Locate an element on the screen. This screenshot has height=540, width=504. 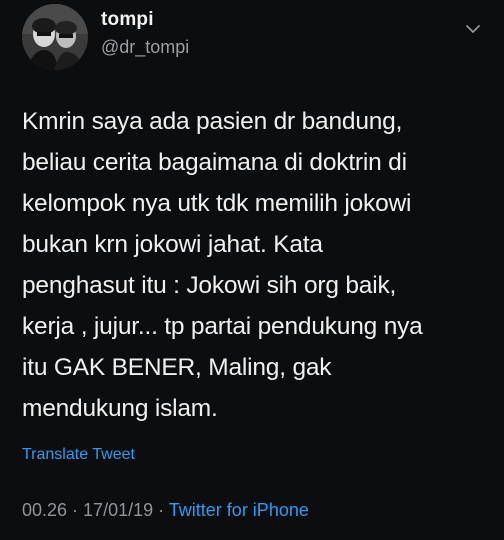
tweet-meta: 00.26 · 17/01/19 · Twitter for iPhone is located at coordinates (165, 510).